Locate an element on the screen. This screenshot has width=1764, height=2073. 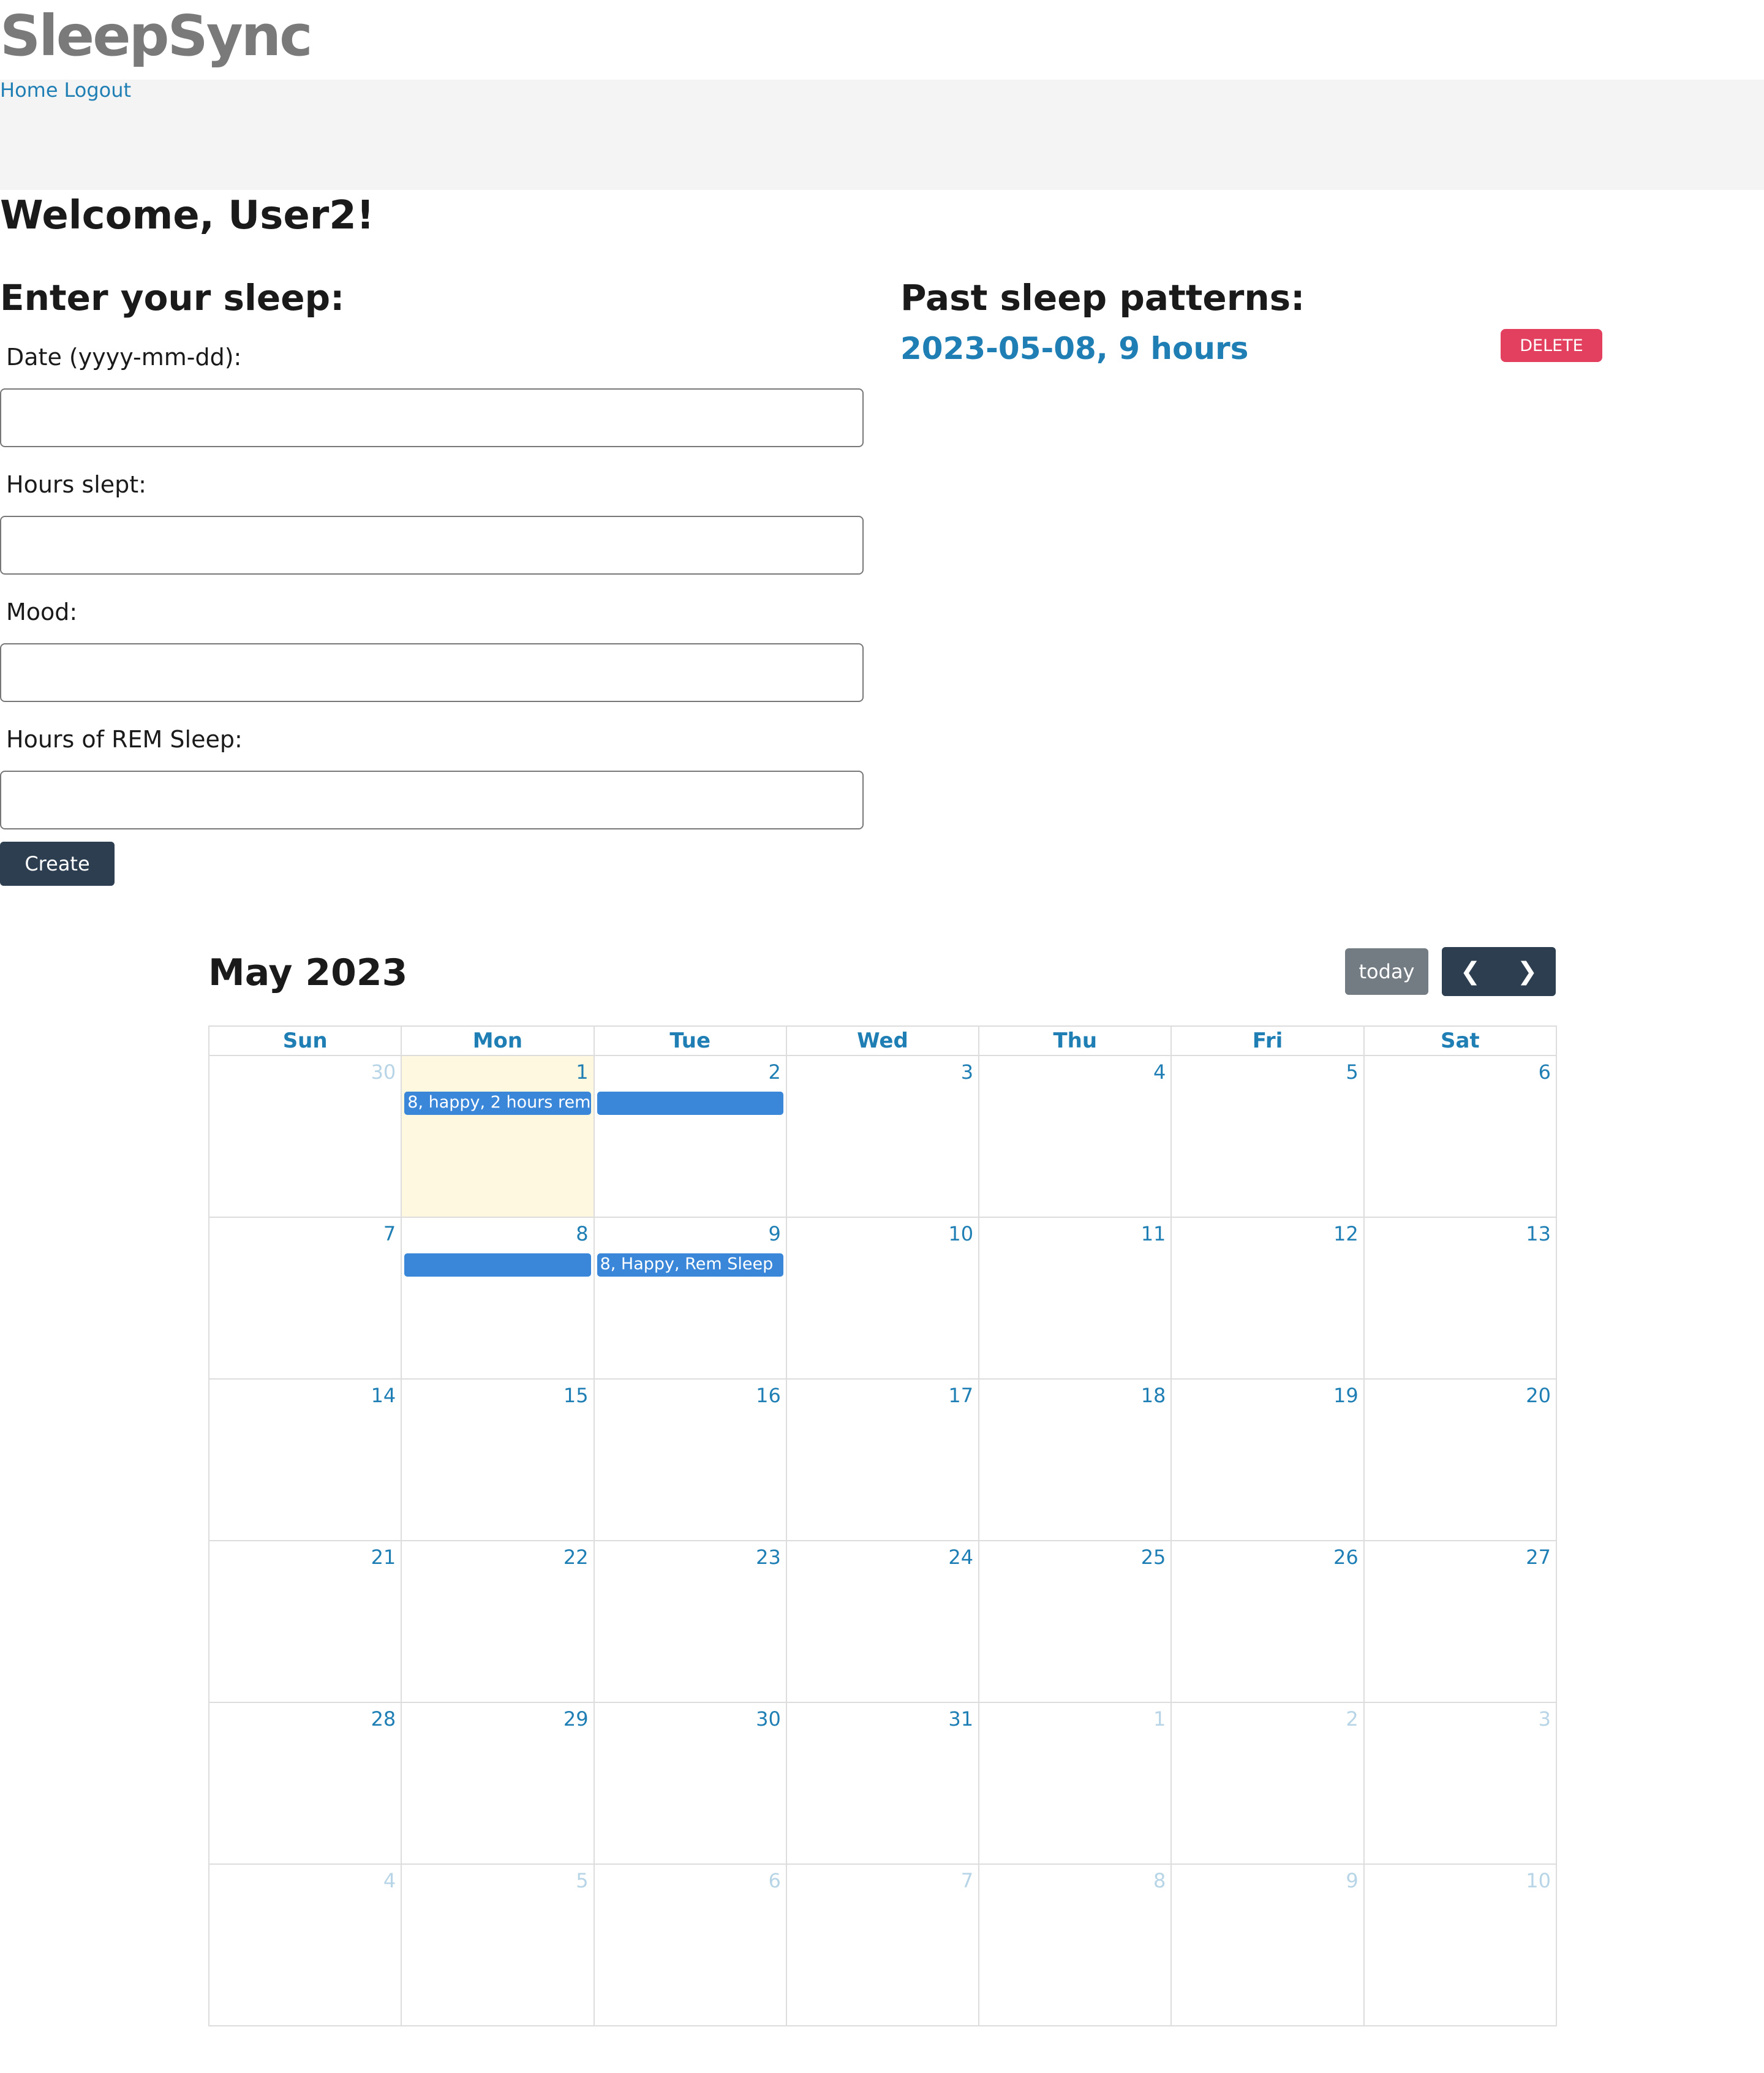
calendar-day: 25 is located at coordinates (1075, 1622).